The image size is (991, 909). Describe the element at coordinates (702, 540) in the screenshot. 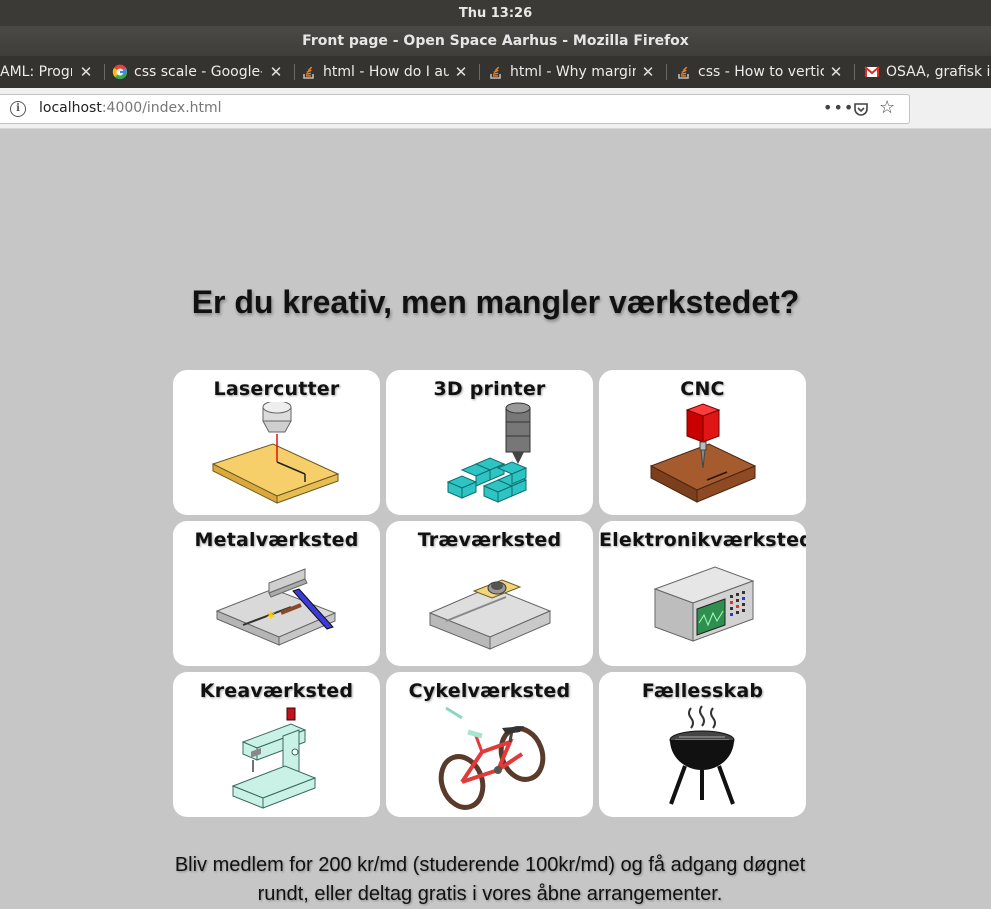

I see `card-title: Elektronikværksted` at that location.